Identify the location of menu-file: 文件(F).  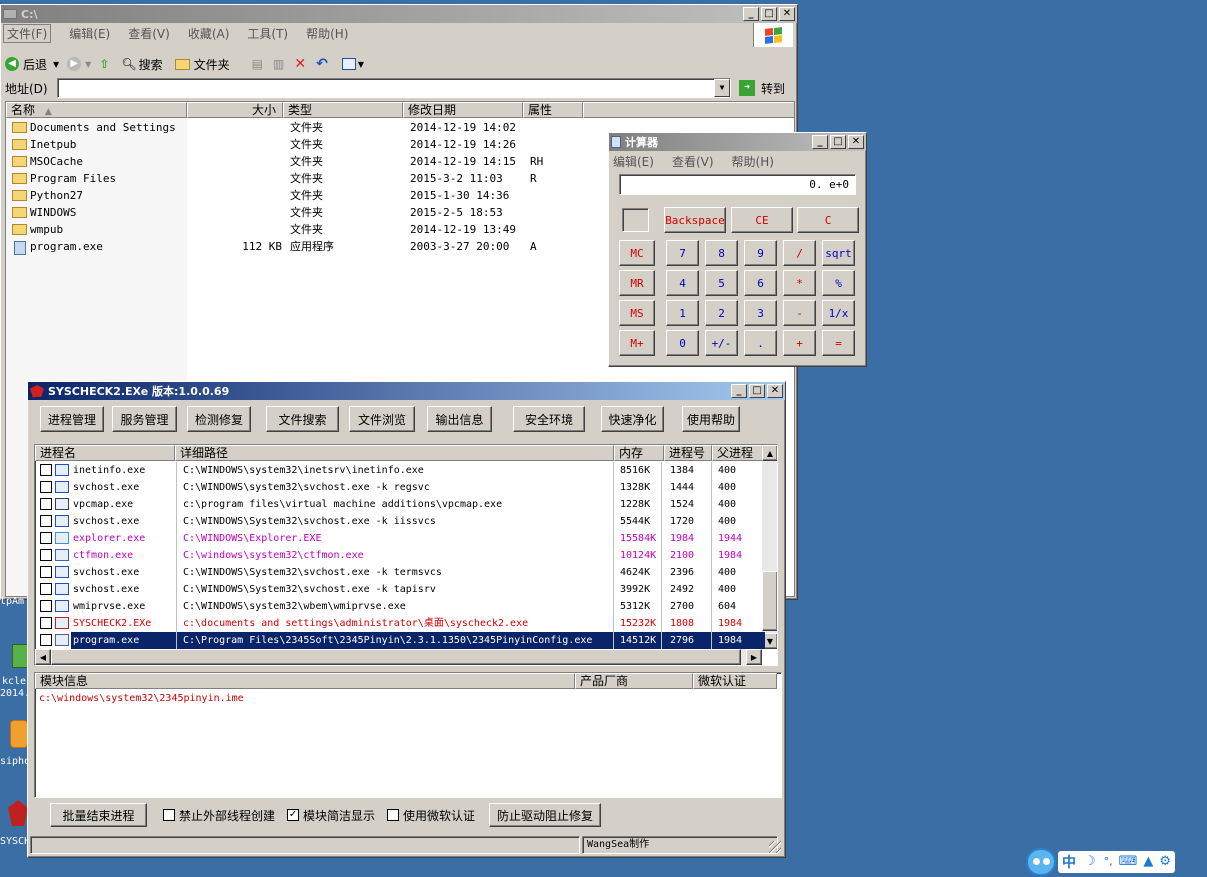
(27, 33).